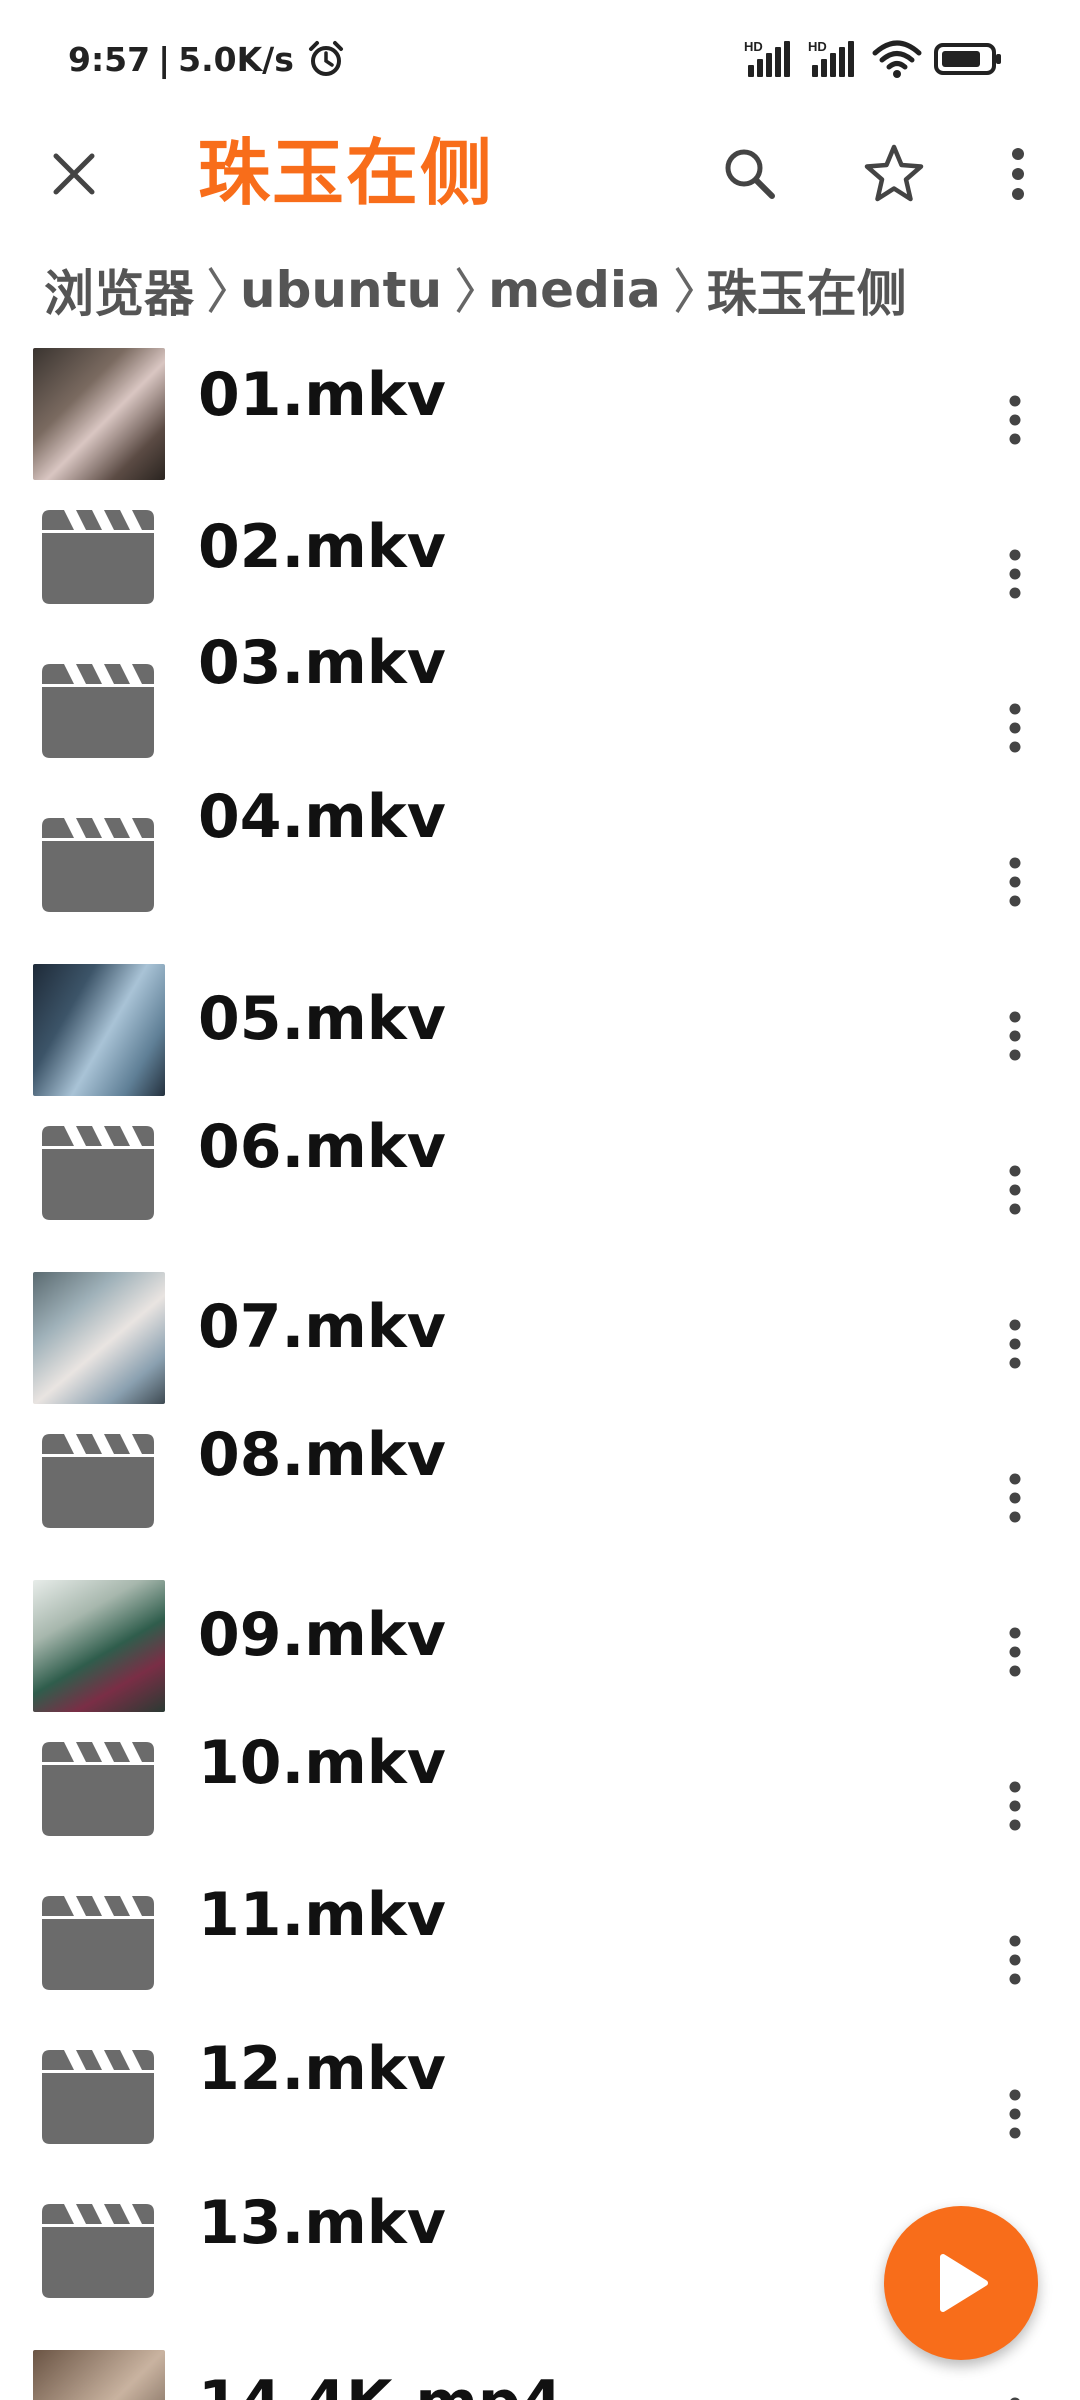 This screenshot has width=1080, height=2400. Describe the element at coordinates (540, 717) in the screenshot. I see `file-row: 03.mkv` at that location.